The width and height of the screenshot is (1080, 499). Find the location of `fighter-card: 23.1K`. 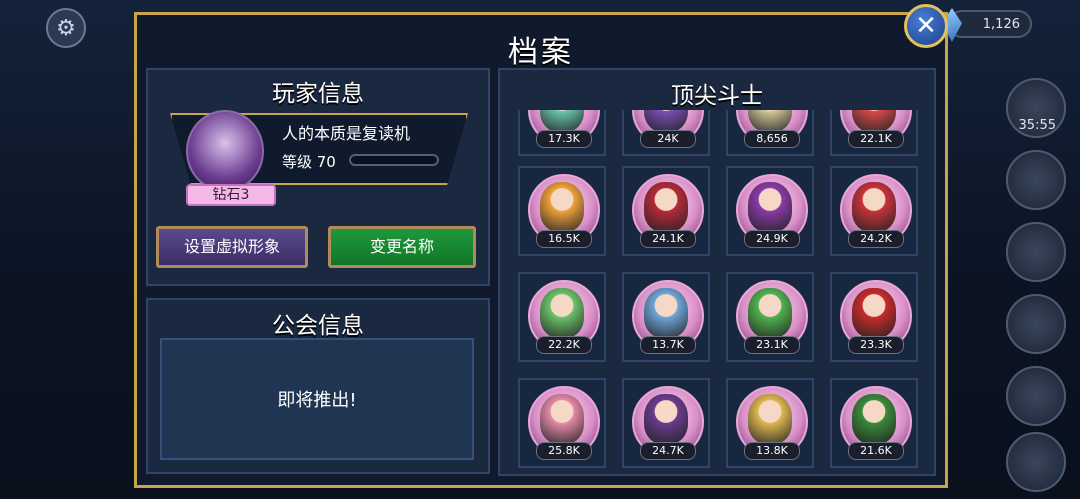

fighter-card: 23.1K is located at coordinates (770, 317).